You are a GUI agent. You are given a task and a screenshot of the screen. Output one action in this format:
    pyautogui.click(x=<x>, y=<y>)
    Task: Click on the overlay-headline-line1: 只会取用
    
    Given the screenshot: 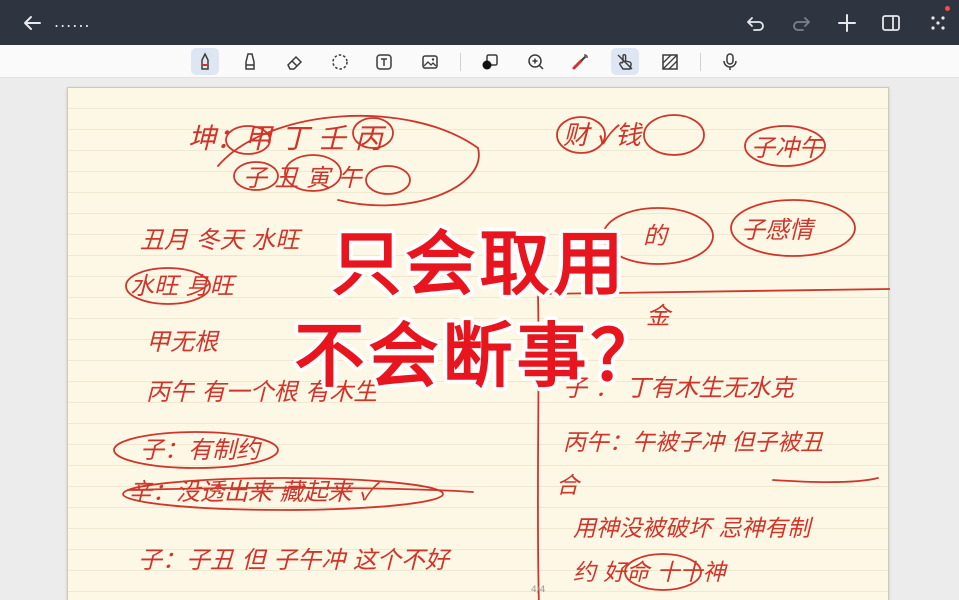 What is the action you would take?
    pyautogui.click(x=479, y=264)
    